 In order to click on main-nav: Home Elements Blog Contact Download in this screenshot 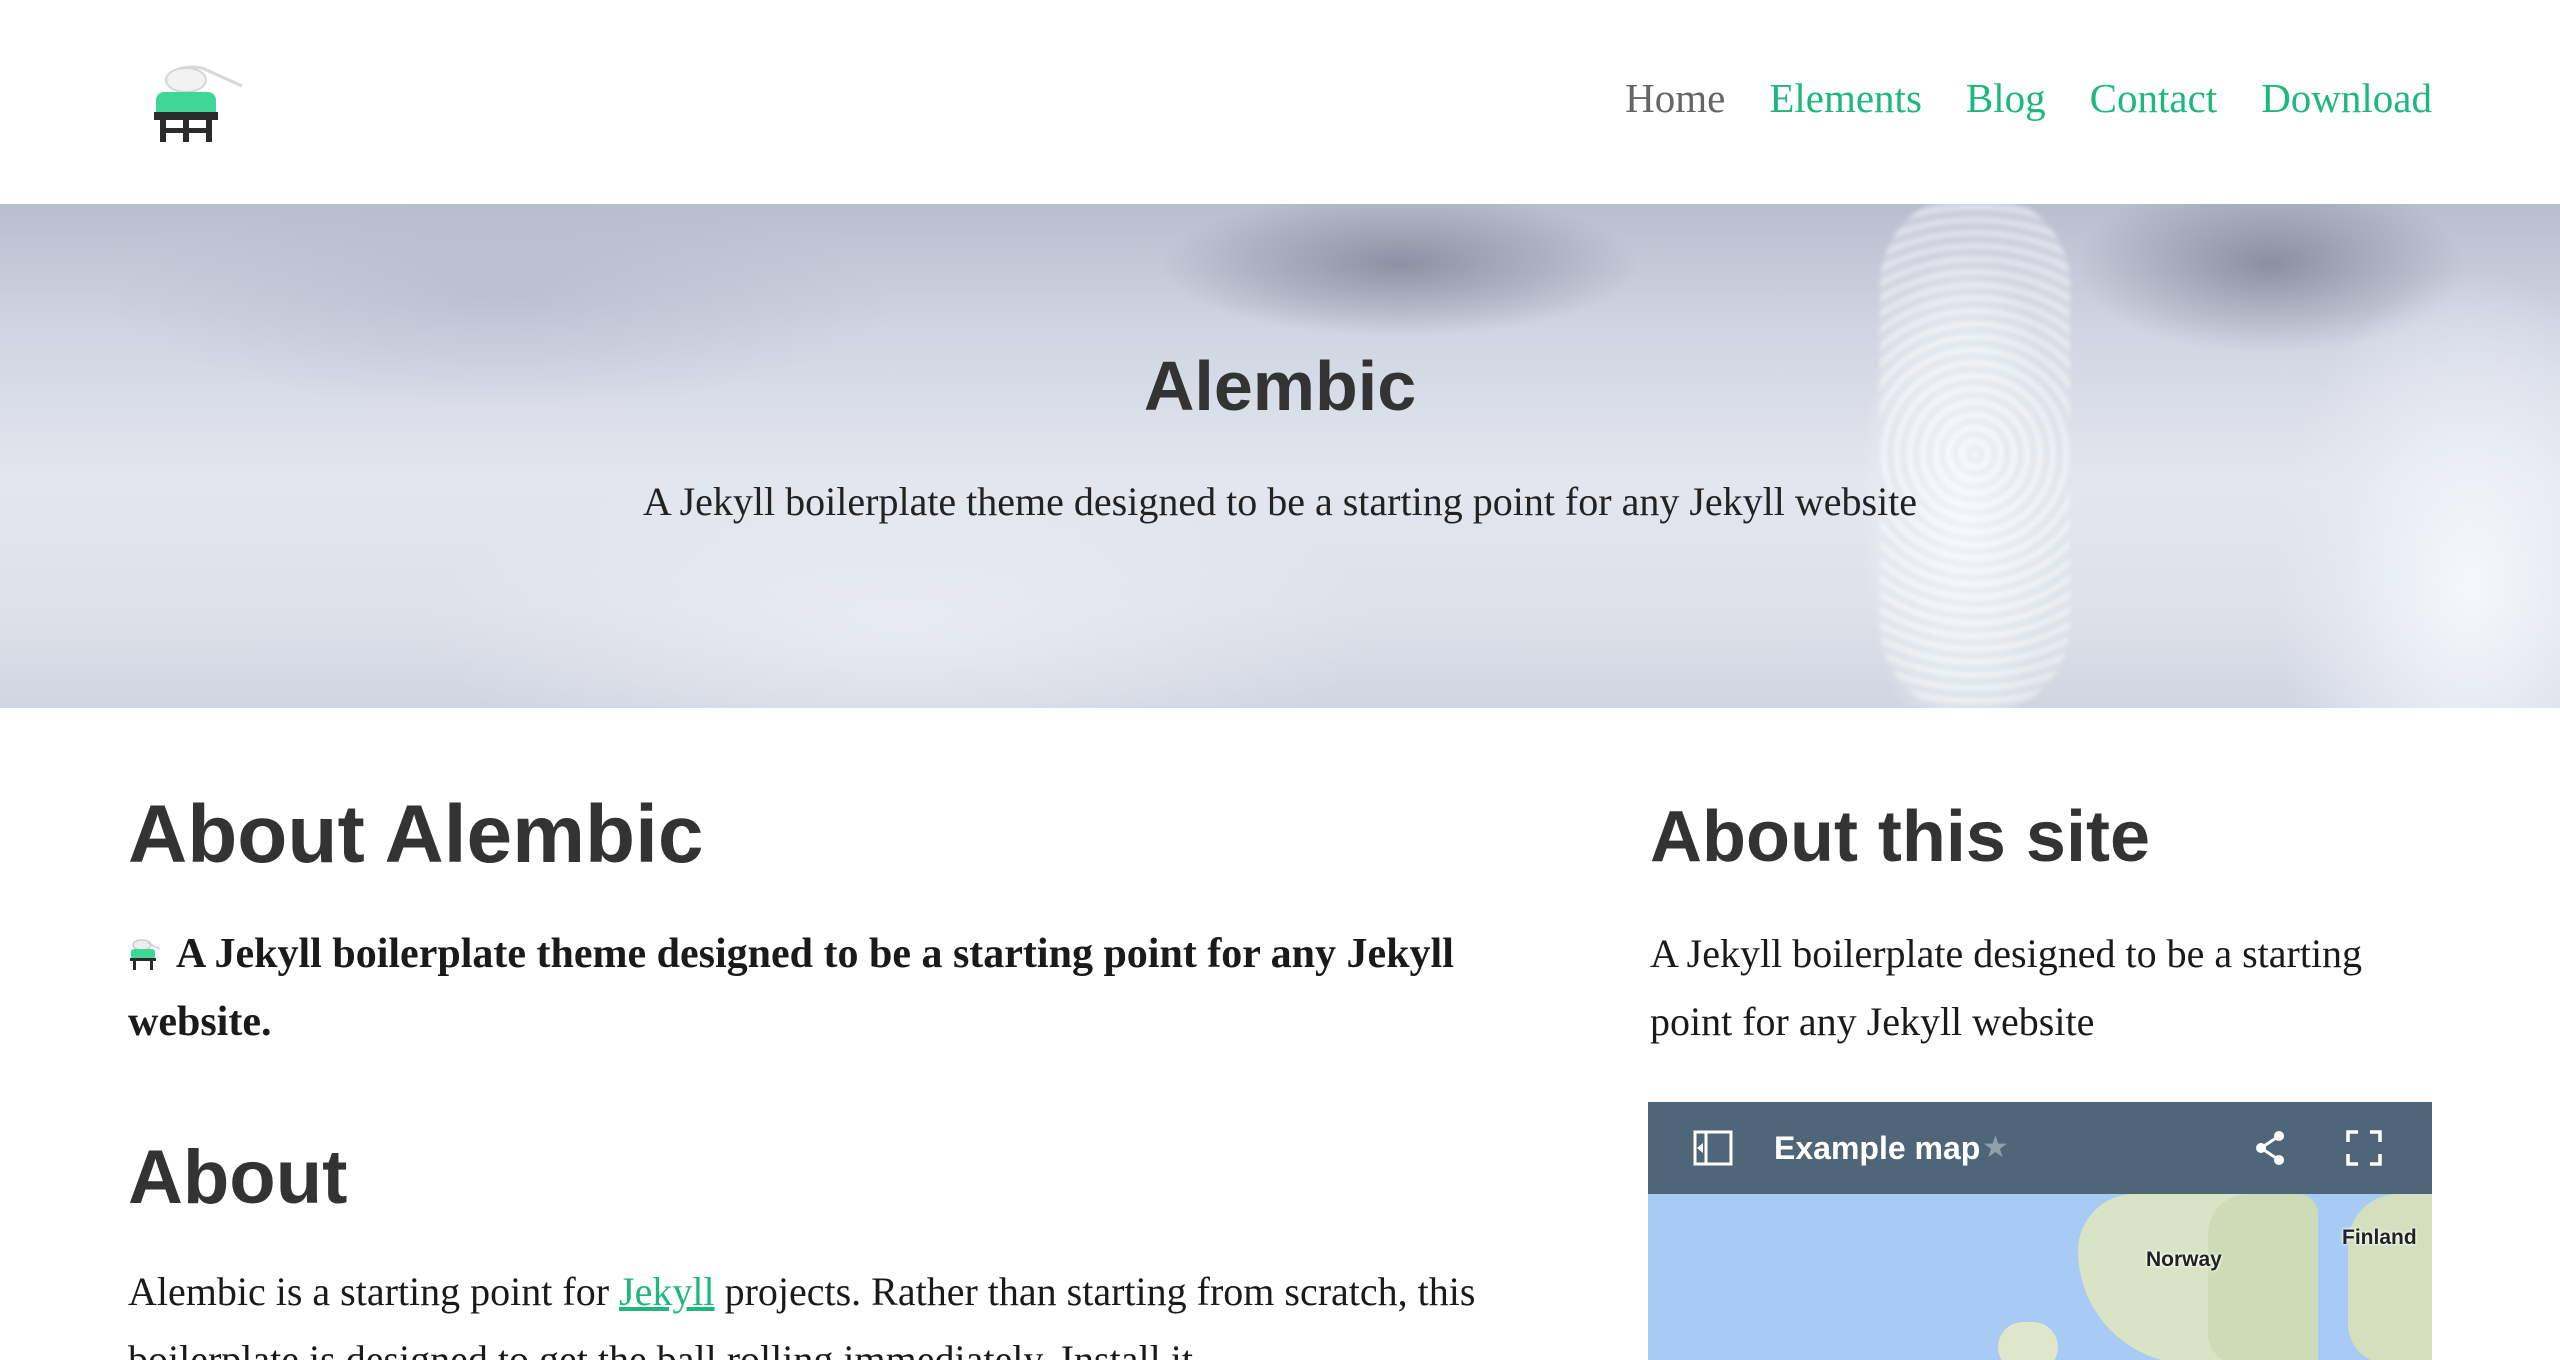, I will do `click(2028, 98)`.